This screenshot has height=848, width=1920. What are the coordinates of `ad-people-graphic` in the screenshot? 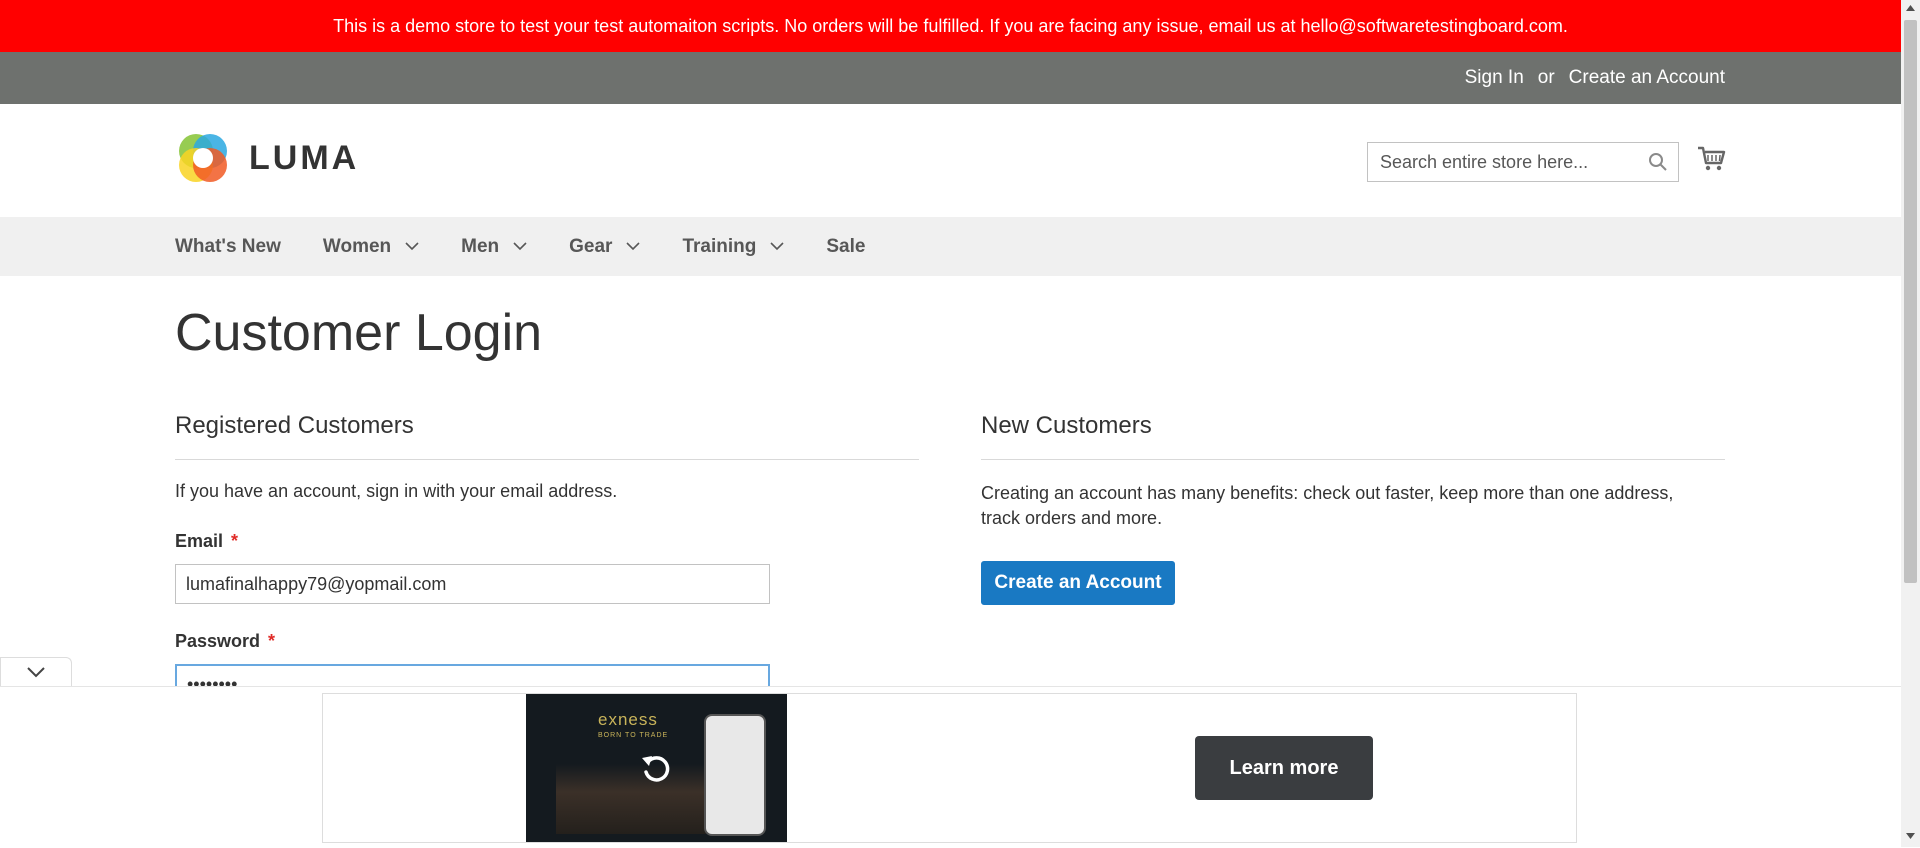 It's located at (631, 799).